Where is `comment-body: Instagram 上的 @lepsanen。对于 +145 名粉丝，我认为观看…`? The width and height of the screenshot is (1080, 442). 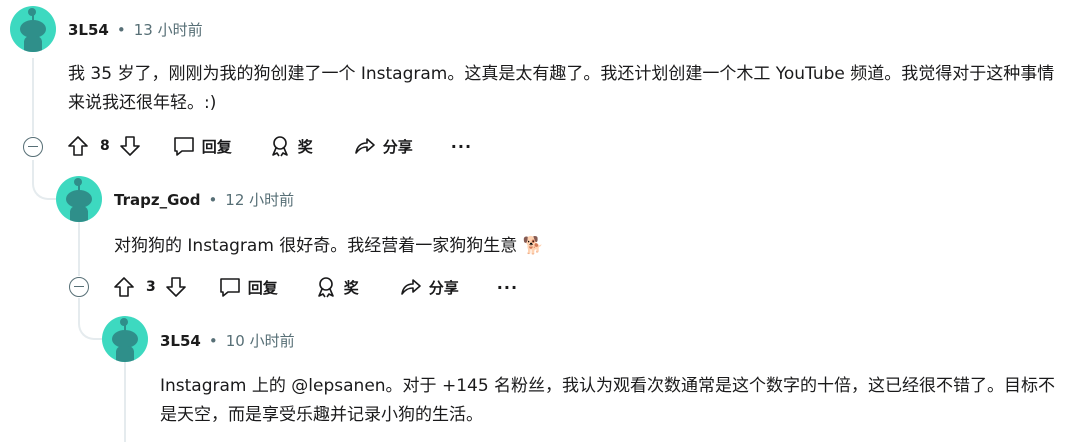 comment-body: Instagram 上的 @lepsanen。对于 +145 名粉丝，我认为观看… is located at coordinates (608, 400).